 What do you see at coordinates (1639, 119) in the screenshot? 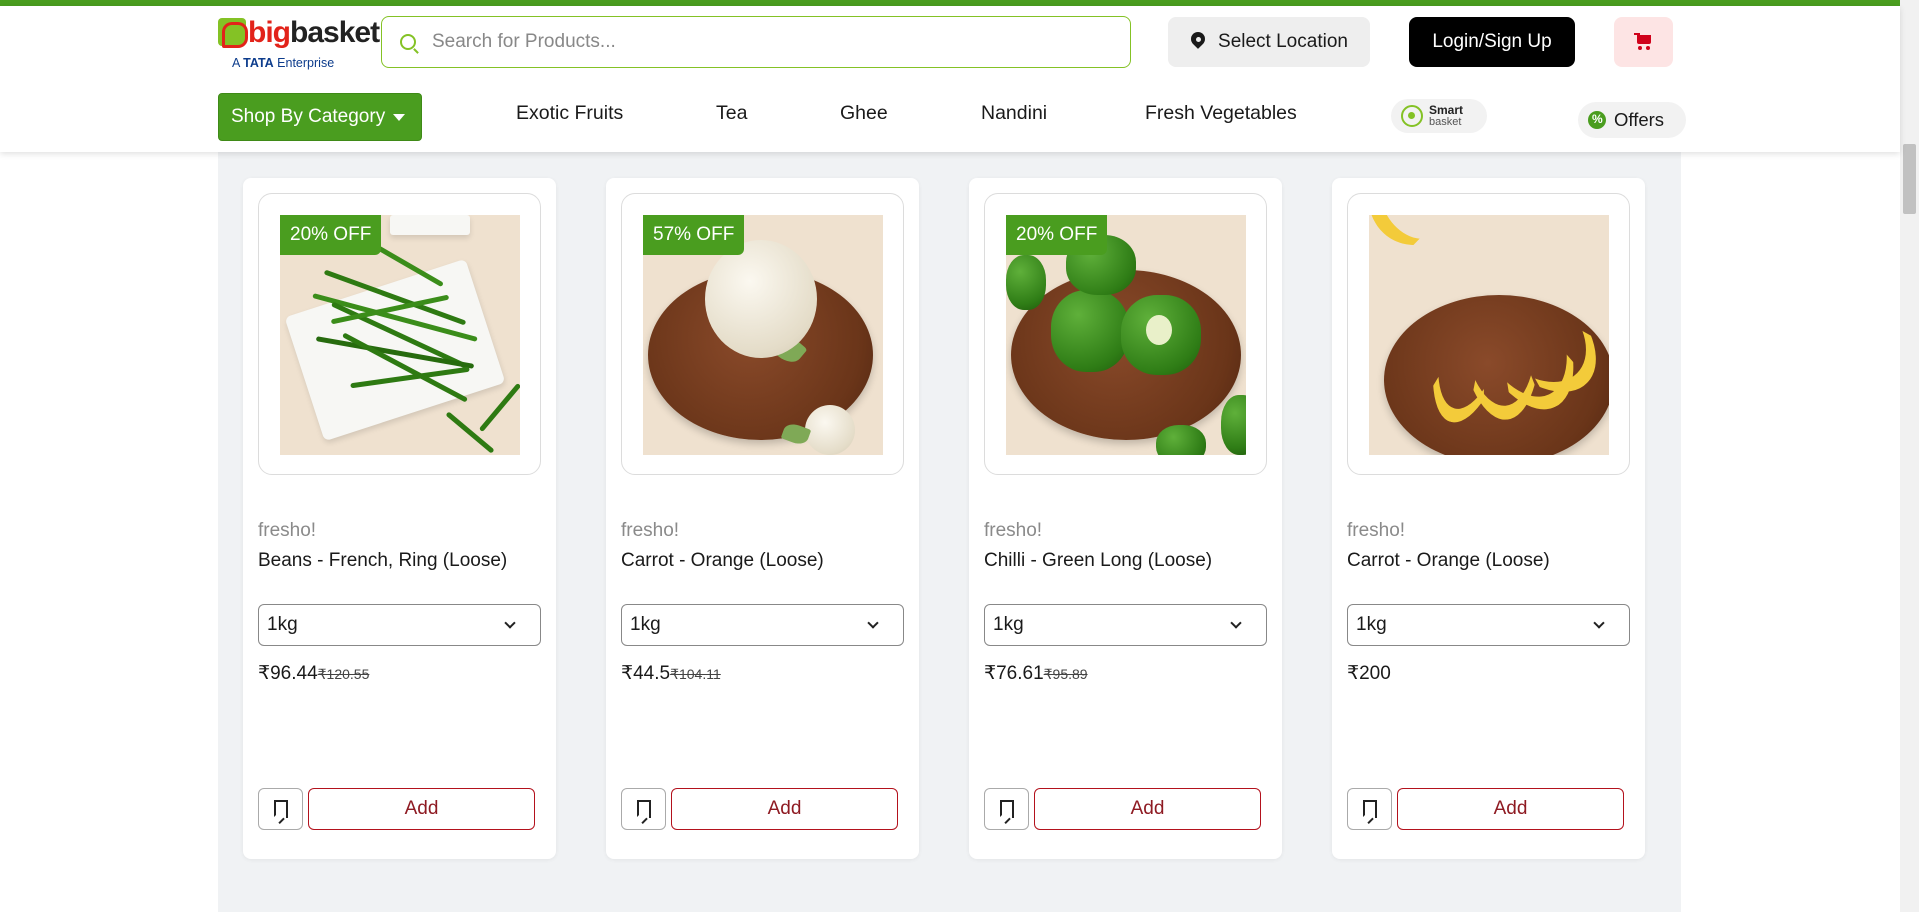
I see `offers-label: Offers` at bounding box center [1639, 119].